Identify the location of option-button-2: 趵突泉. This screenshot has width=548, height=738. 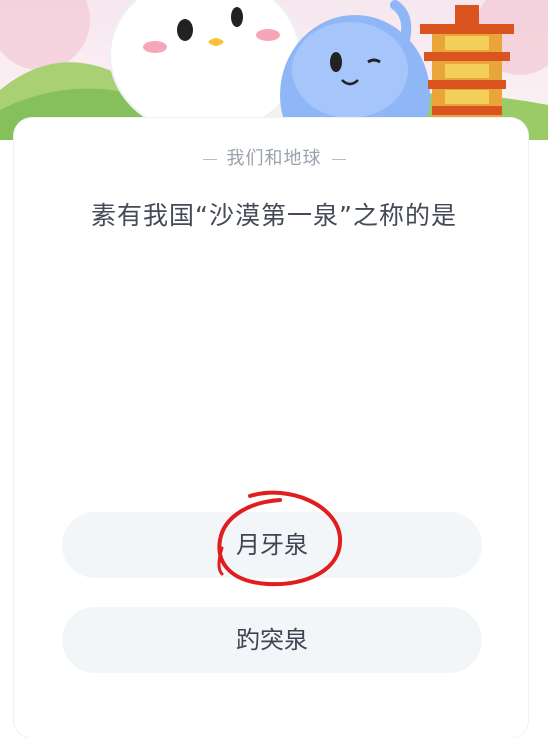
(272, 640).